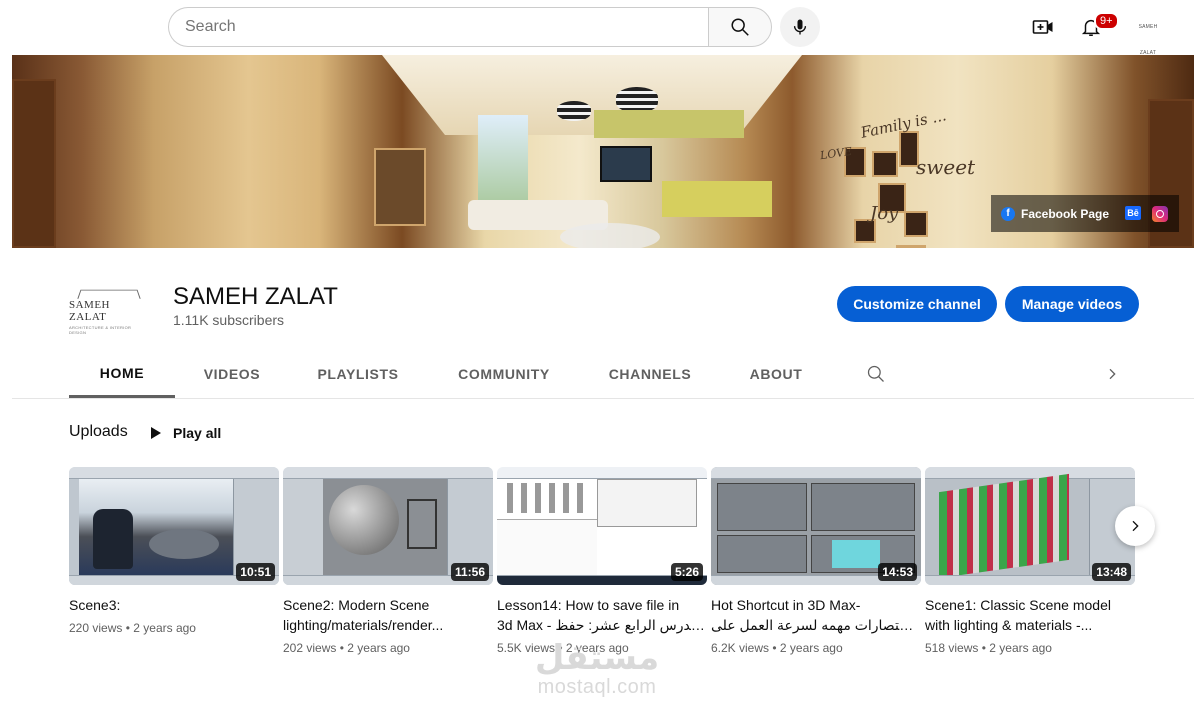 This screenshot has width=1194, height=715. What do you see at coordinates (669, 124) in the screenshot?
I see `banner-shelf` at bounding box center [669, 124].